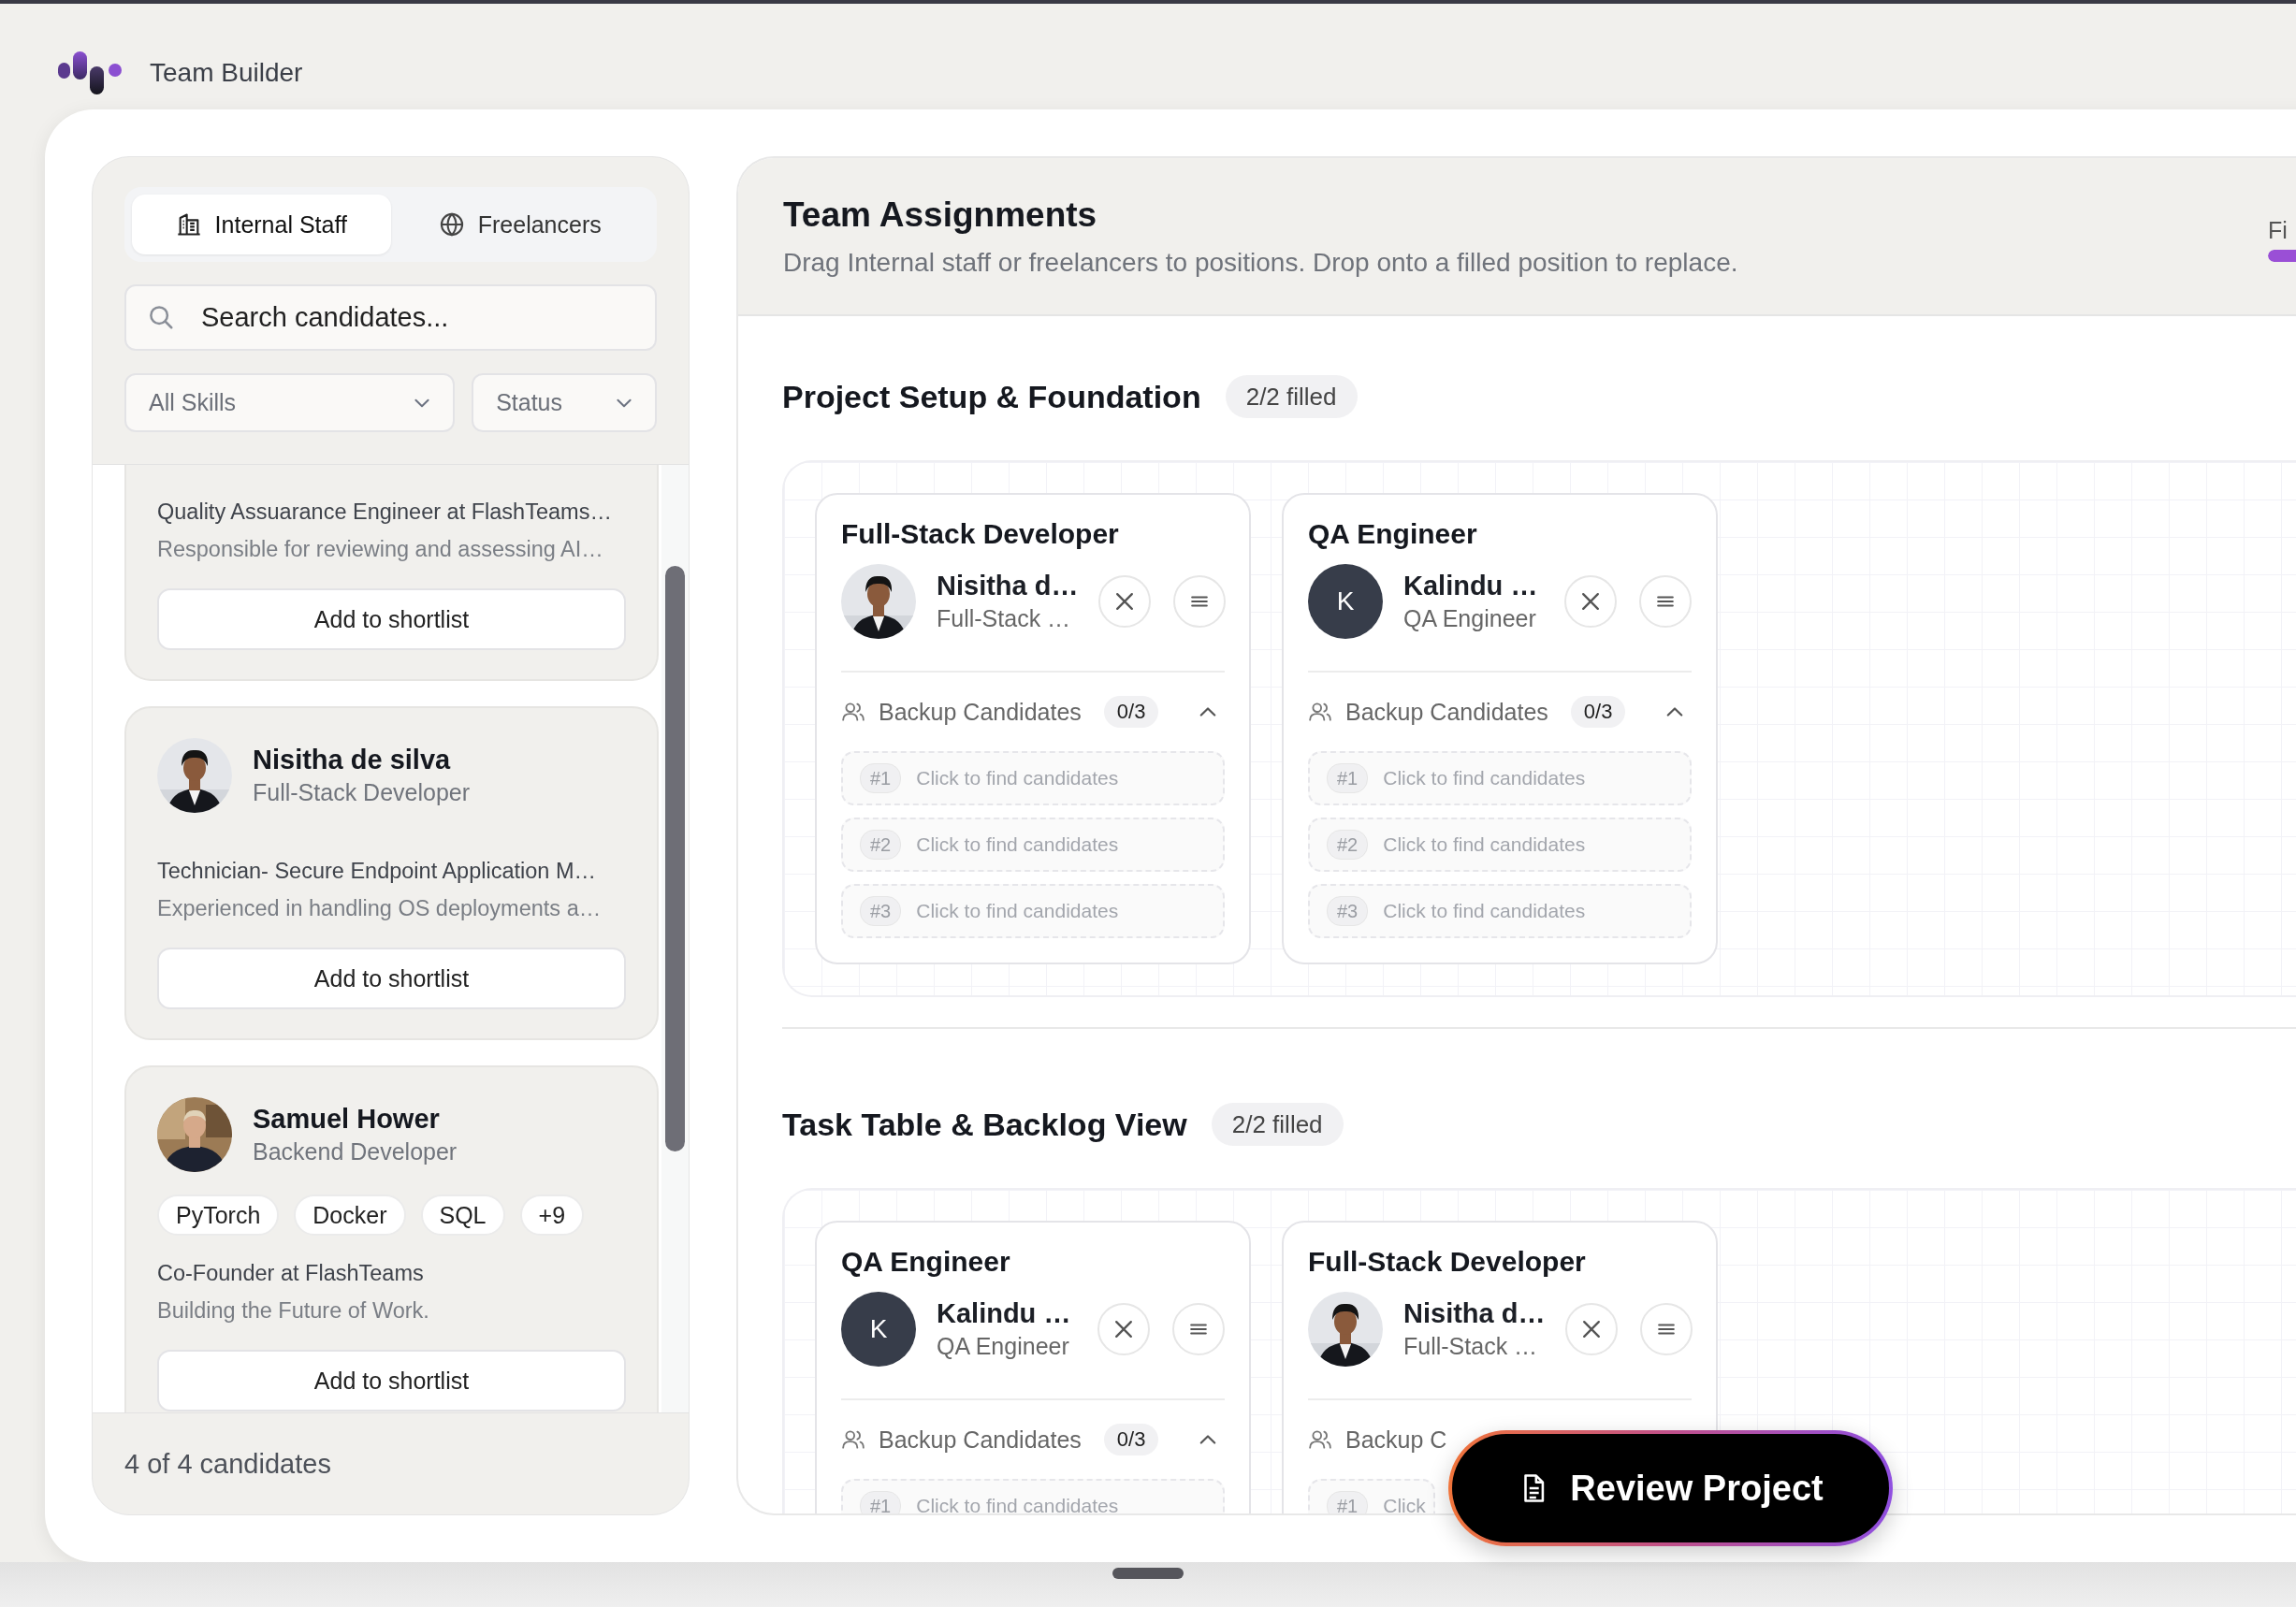 The width and height of the screenshot is (2296, 1607). I want to click on logo-icon, so click(90, 72).